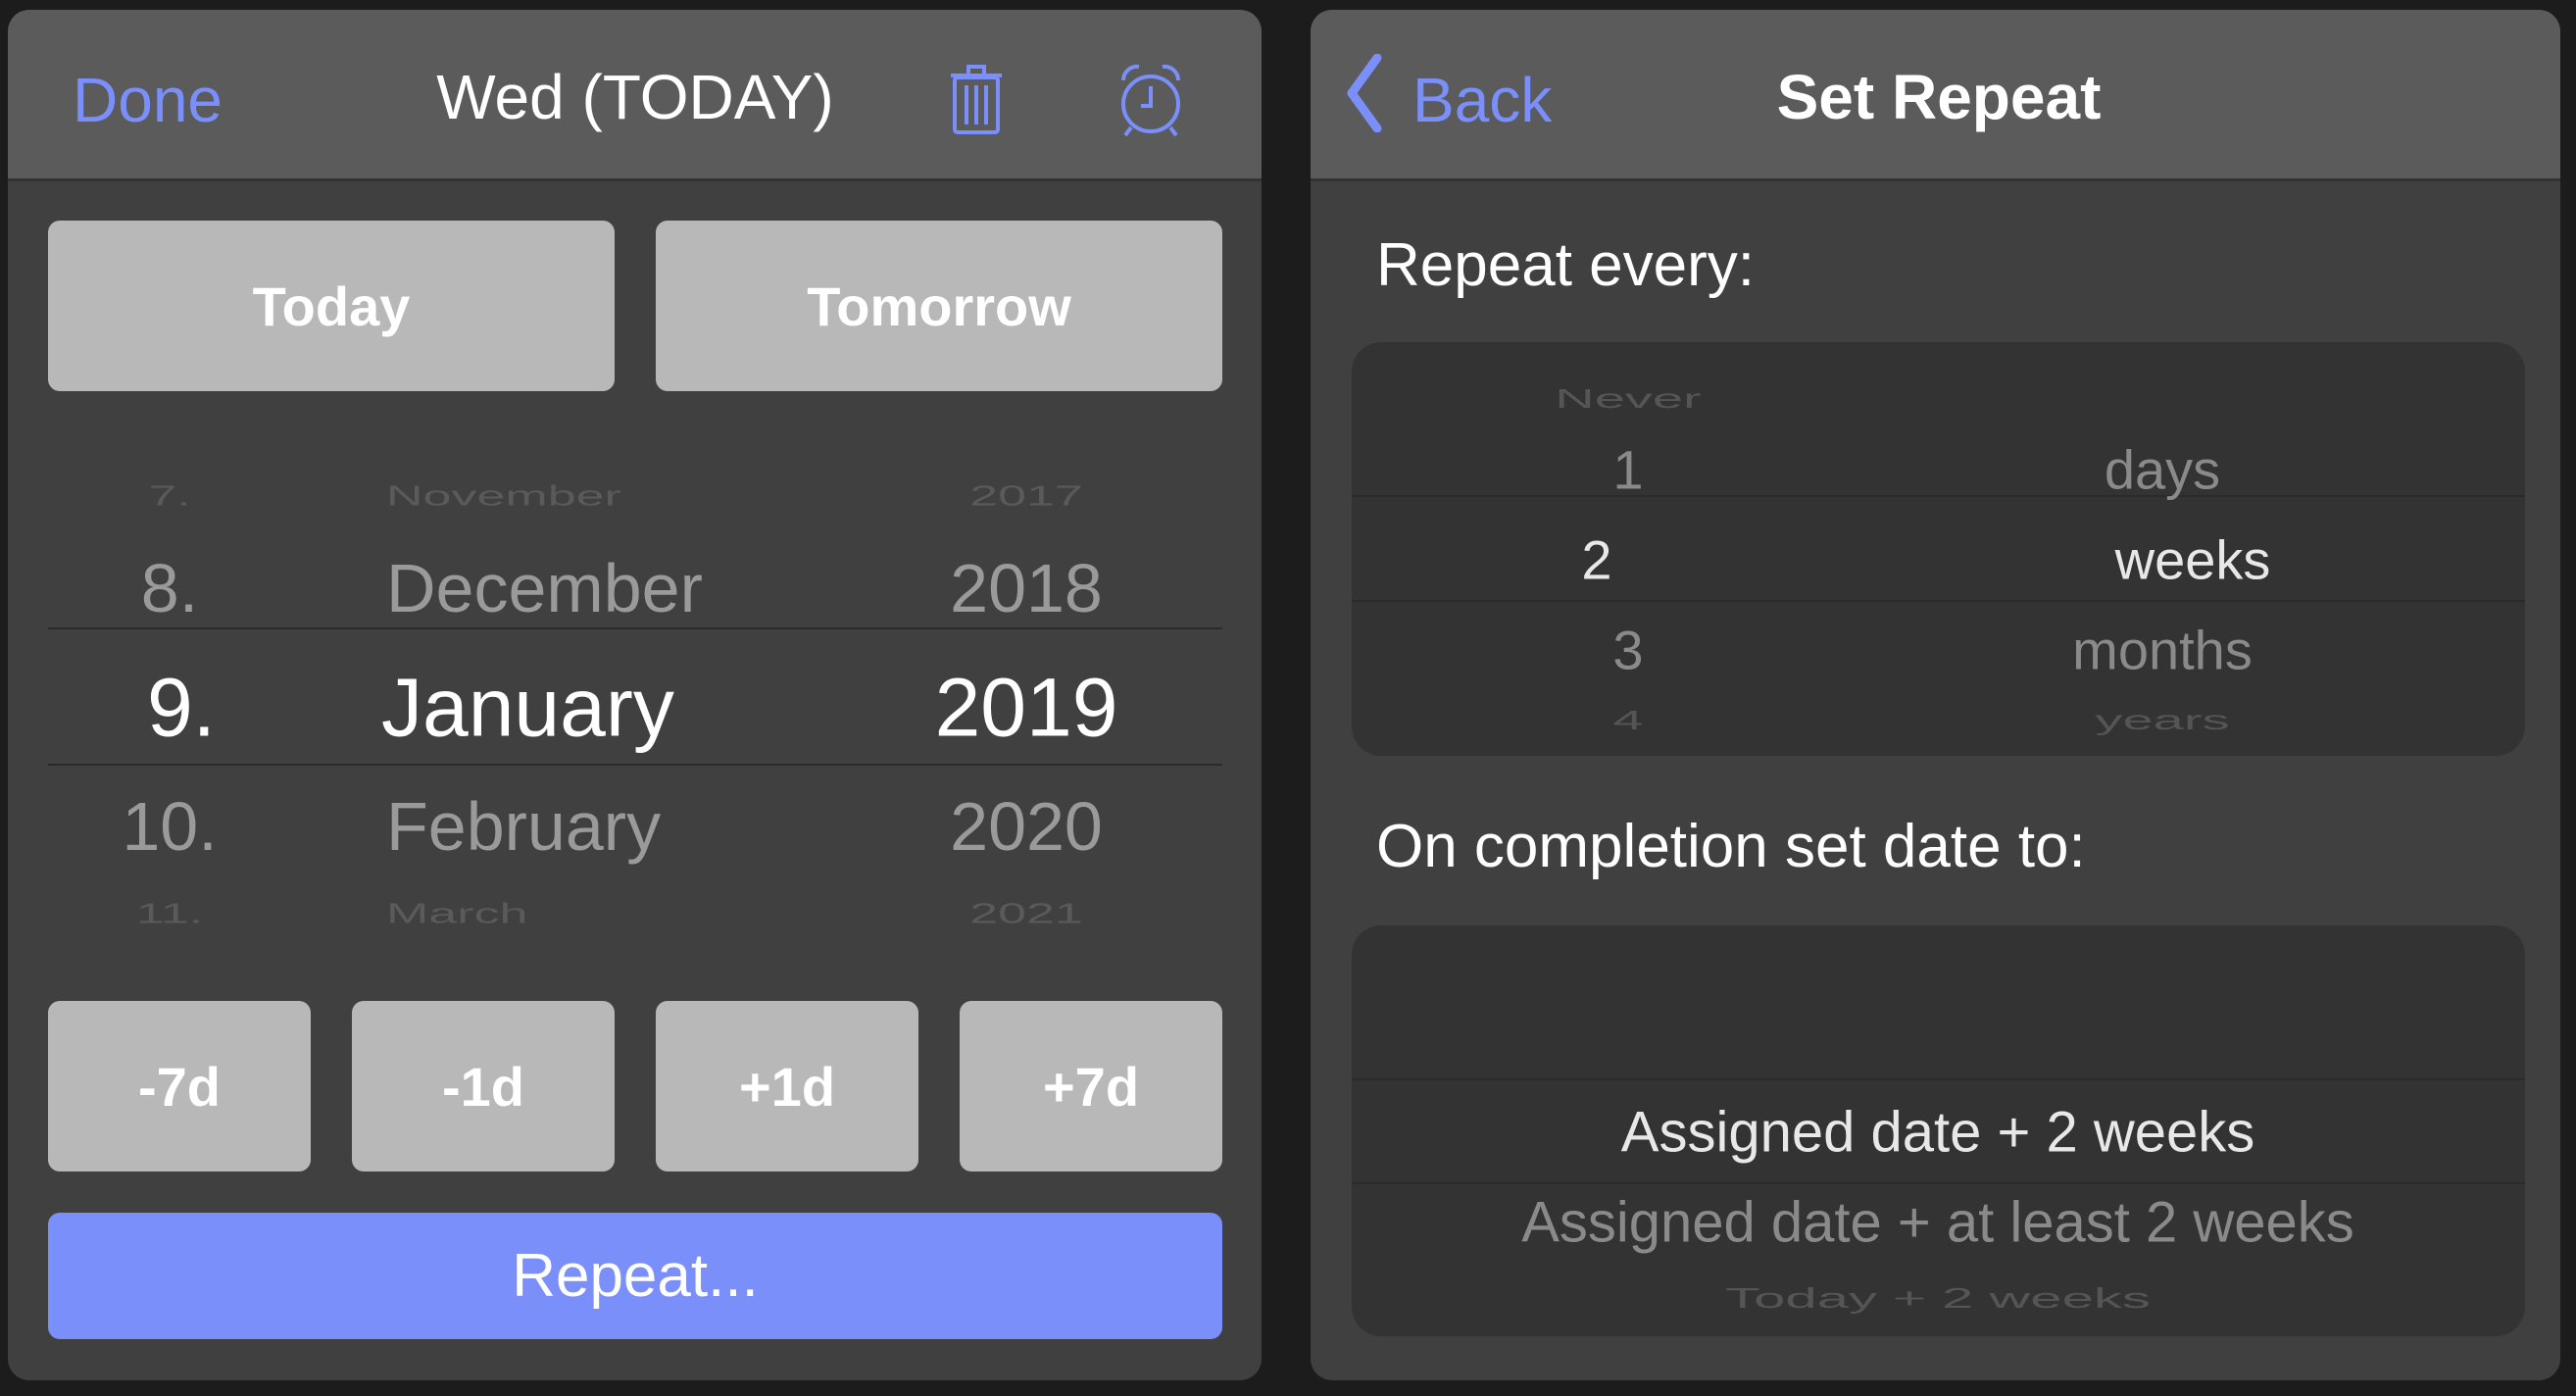 The width and height of the screenshot is (2576, 1396). What do you see at coordinates (1731, 846) in the screenshot?
I see `completion-label: On completion set date to:` at bounding box center [1731, 846].